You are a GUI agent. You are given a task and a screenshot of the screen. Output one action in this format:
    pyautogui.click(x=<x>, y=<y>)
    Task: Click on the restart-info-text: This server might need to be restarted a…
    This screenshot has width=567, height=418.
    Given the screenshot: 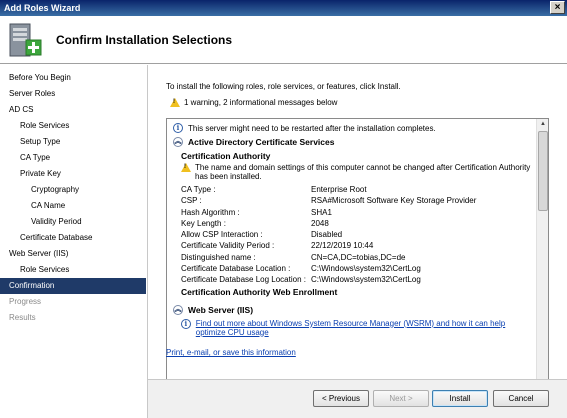 What is the action you would take?
    pyautogui.click(x=312, y=128)
    